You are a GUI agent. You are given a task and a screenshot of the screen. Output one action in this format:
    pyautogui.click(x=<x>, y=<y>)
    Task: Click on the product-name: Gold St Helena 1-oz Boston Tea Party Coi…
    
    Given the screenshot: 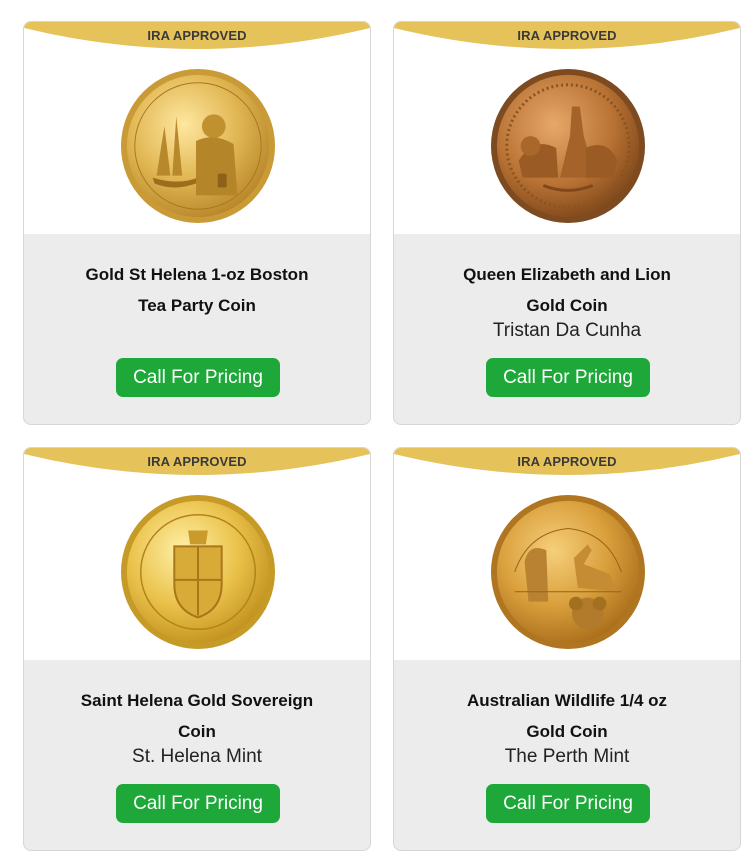 What is the action you would take?
    pyautogui.click(x=197, y=290)
    